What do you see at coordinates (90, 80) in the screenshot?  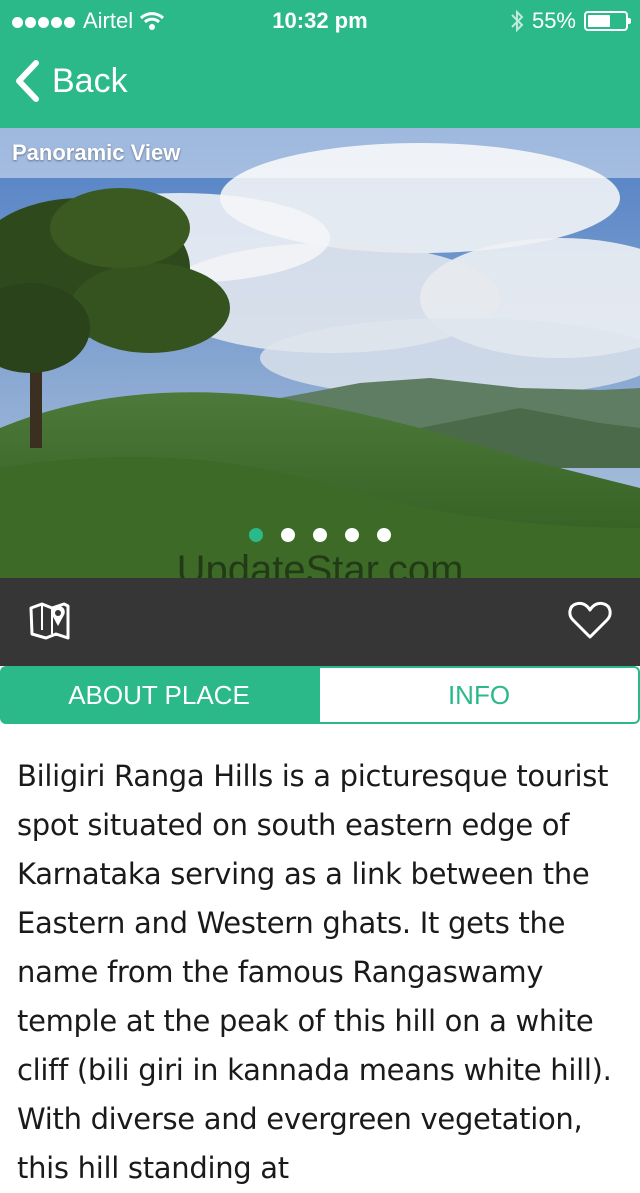 I see `back-label: Back` at bounding box center [90, 80].